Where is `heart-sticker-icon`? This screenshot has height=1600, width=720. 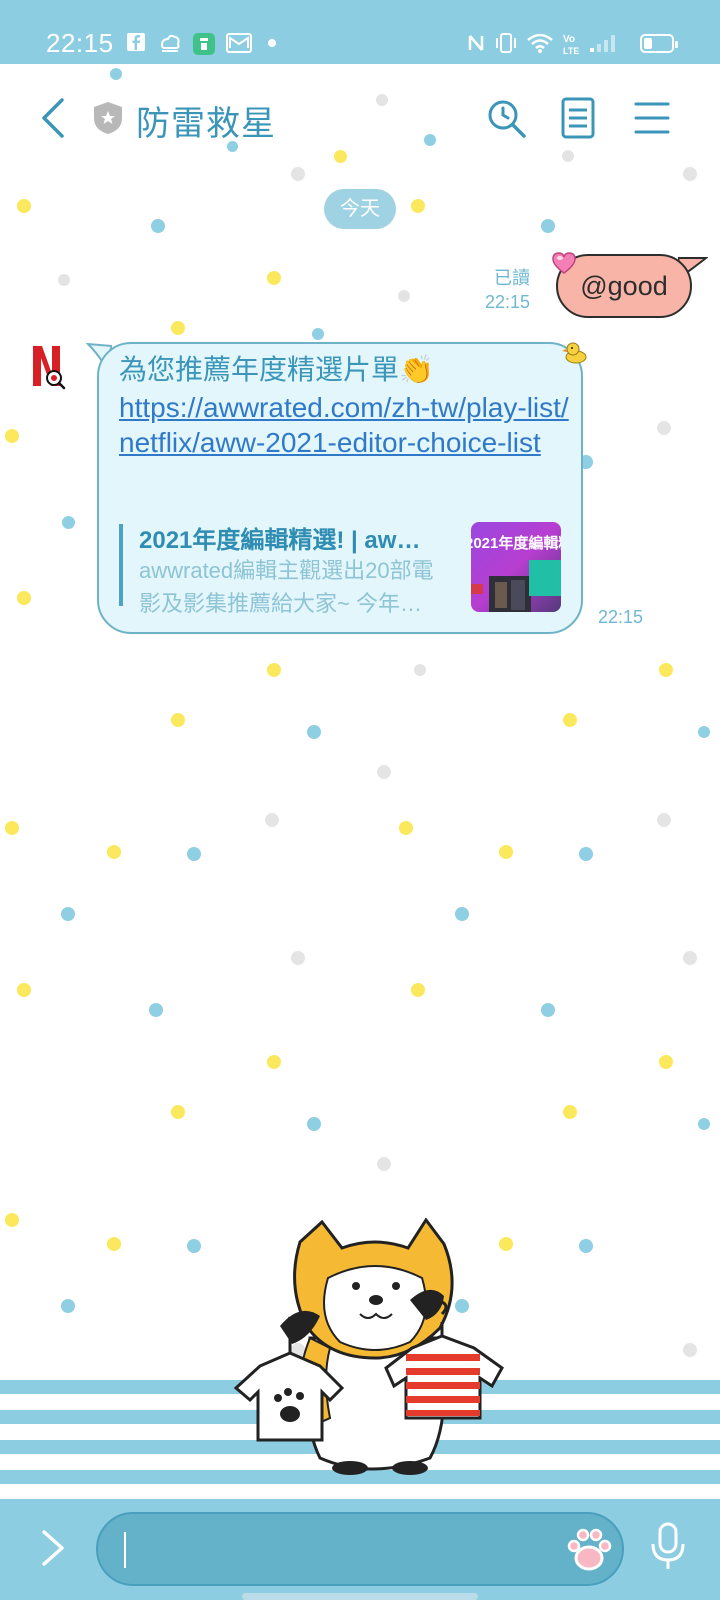 heart-sticker-icon is located at coordinates (564, 263).